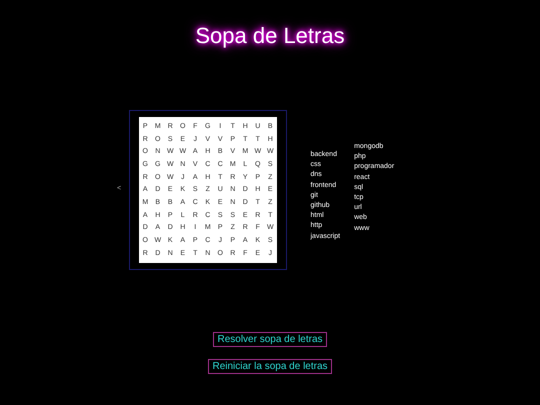 This screenshot has height=405, width=540. Describe the element at coordinates (270, 339) in the screenshot. I see `action-button: Resolver sopa de letras` at that location.